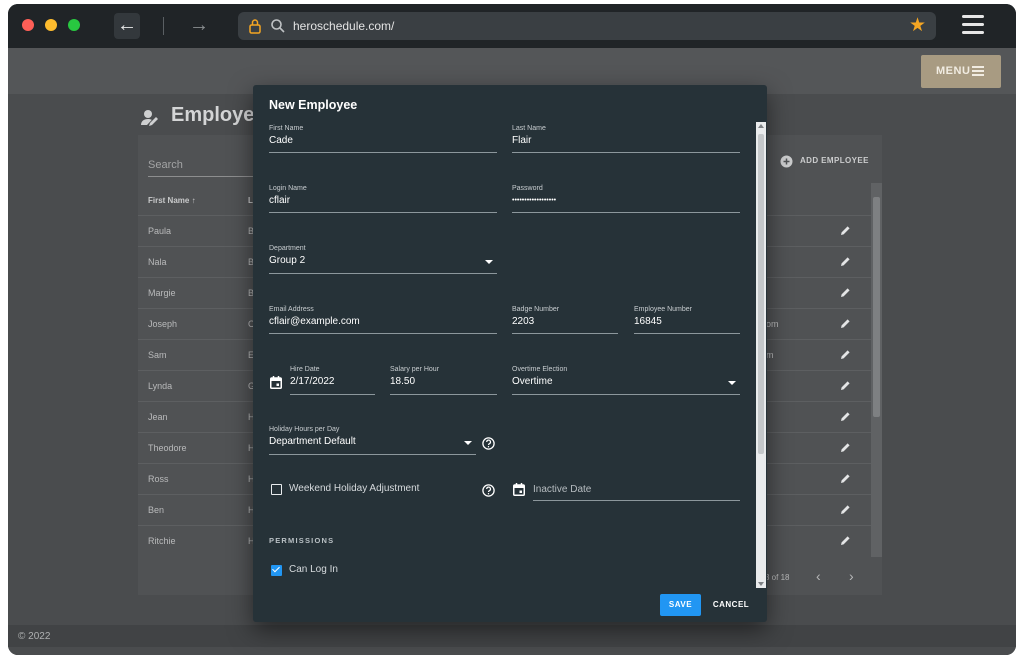  Describe the element at coordinates (372, 440) in the screenshot. I see `holiday-hours-select: Holiday Hours per Day Department Default` at that location.